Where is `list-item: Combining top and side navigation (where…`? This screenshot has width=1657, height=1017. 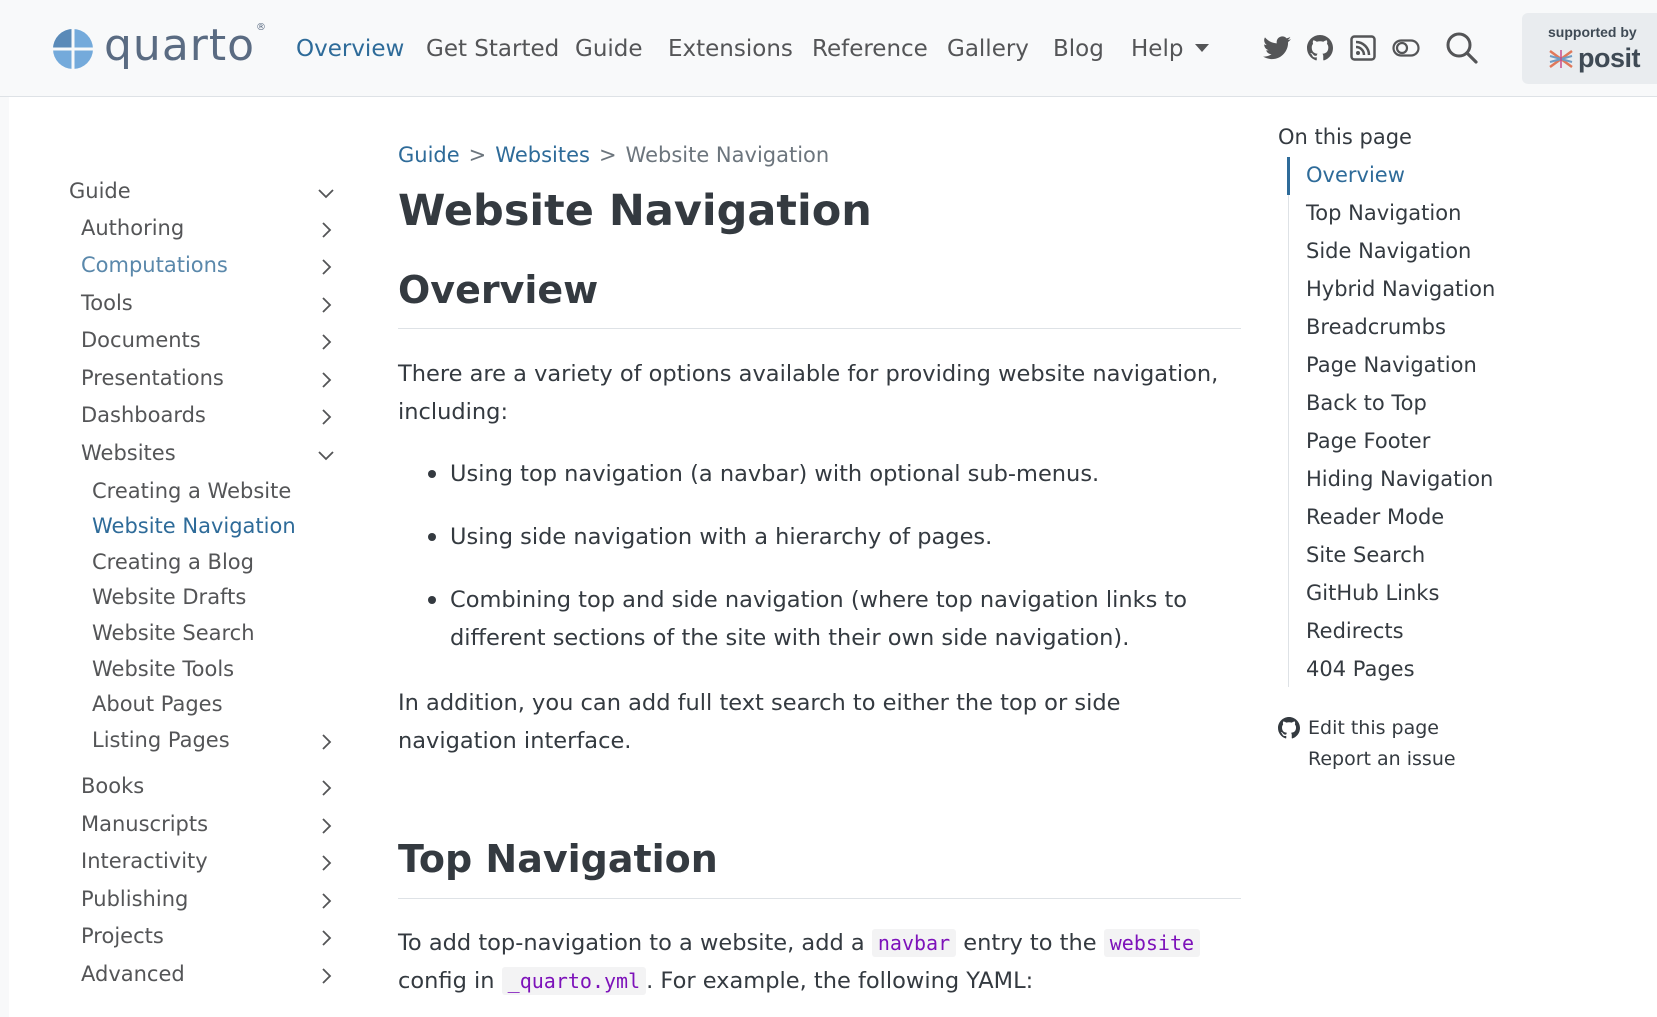 list-item: Combining top and side navigation (where… is located at coordinates (833, 619).